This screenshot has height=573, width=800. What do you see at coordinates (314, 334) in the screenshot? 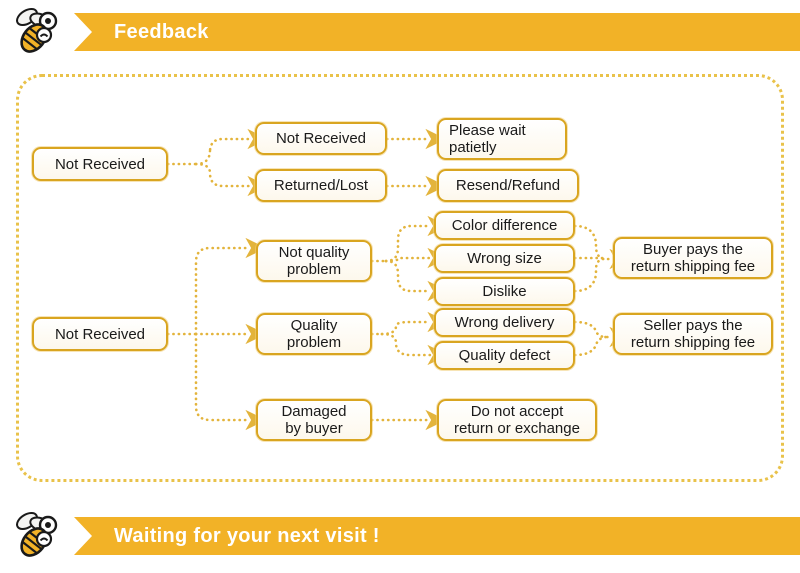
I see `node-quality-problem: Quality problem` at bounding box center [314, 334].